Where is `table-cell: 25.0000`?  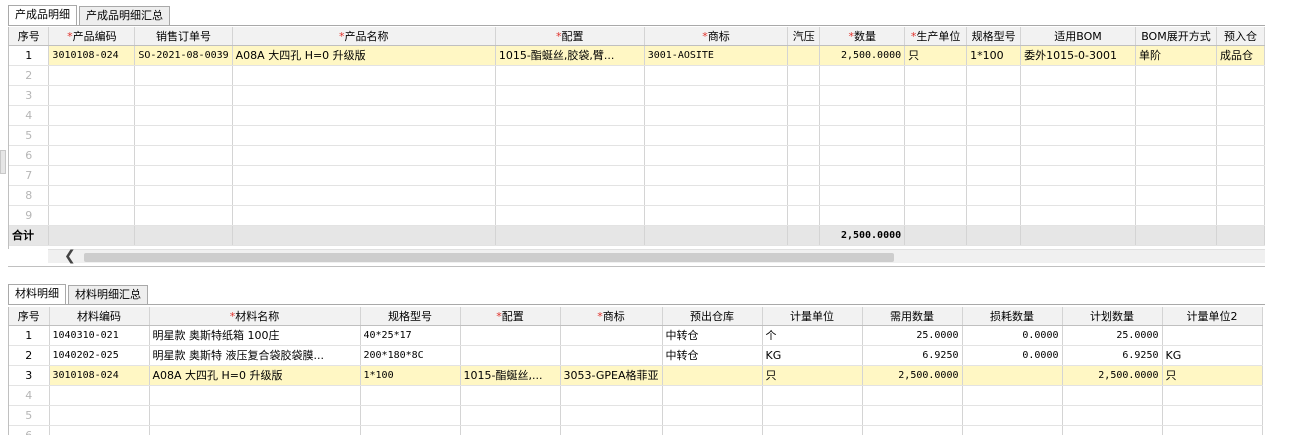 table-cell: 25.0000 is located at coordinates (1112, 335).